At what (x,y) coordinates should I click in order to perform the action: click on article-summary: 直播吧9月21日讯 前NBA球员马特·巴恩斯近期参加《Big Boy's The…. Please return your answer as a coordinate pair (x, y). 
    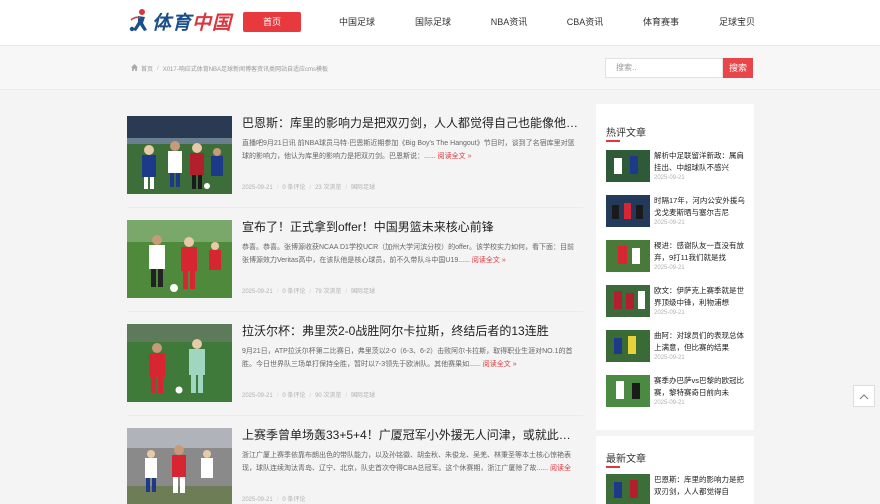
    Looking at the image, I should click on (409, 151).